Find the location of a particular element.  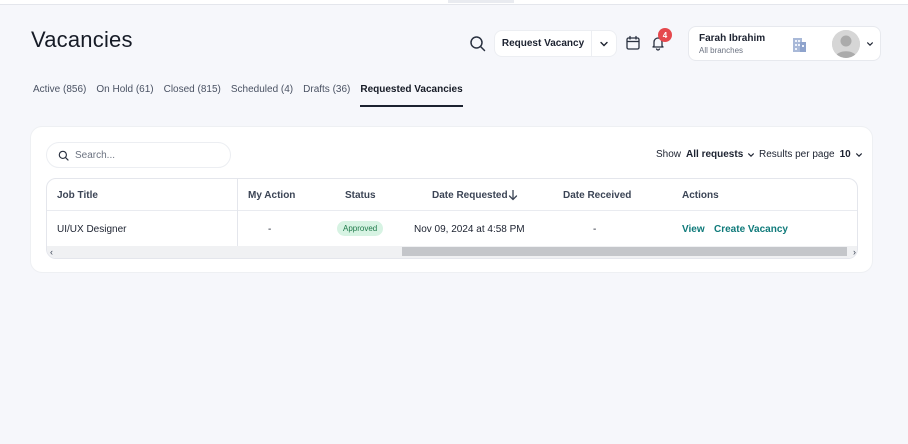

cell-job-title: UI/UX Designer is located at coordinates (92, 229).